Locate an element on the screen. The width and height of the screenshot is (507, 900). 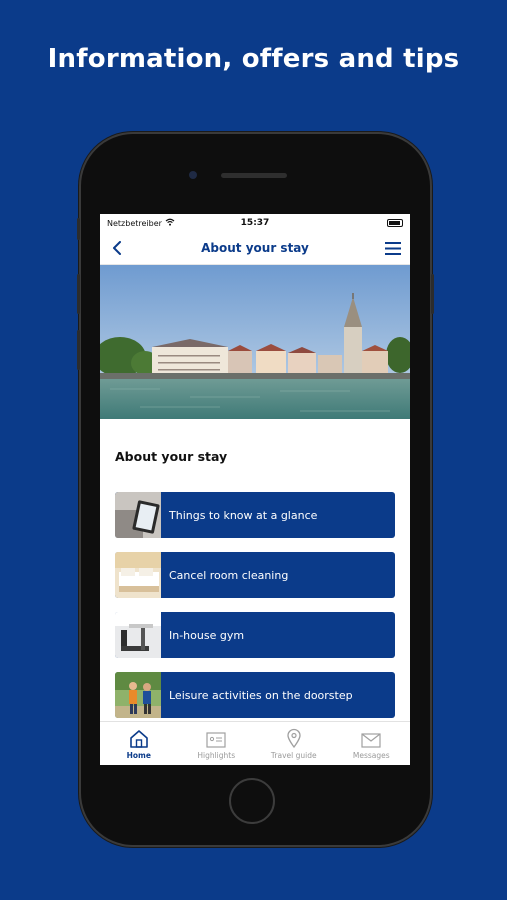
card-cancel-room-cleaning: Cancel room cleaning is located at coordinates (255, 575).